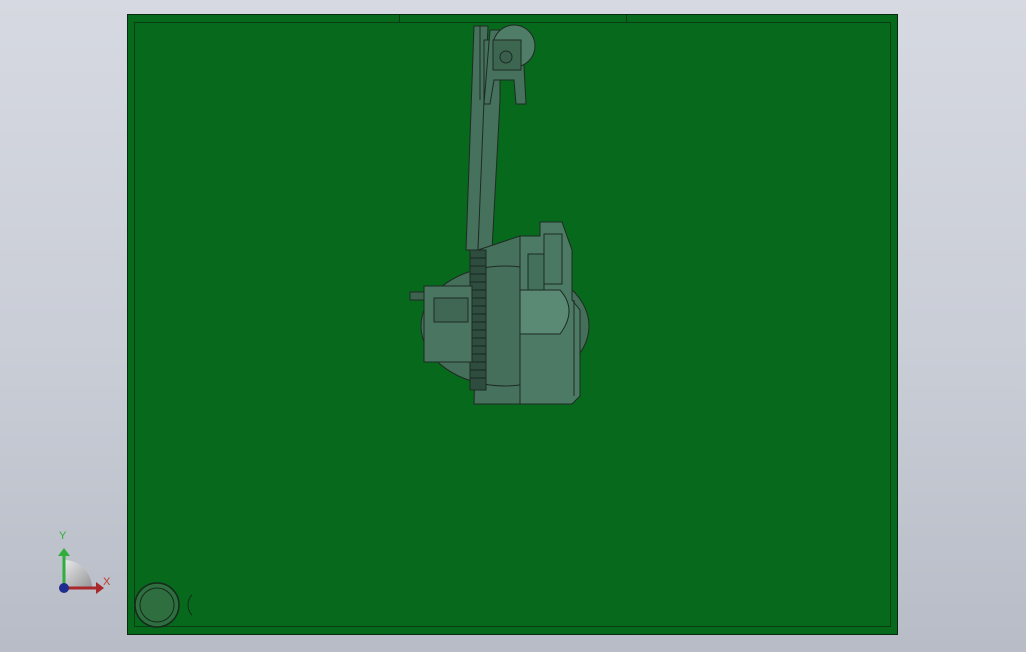  I want to click on shoulder-plate, so click(536, 272).